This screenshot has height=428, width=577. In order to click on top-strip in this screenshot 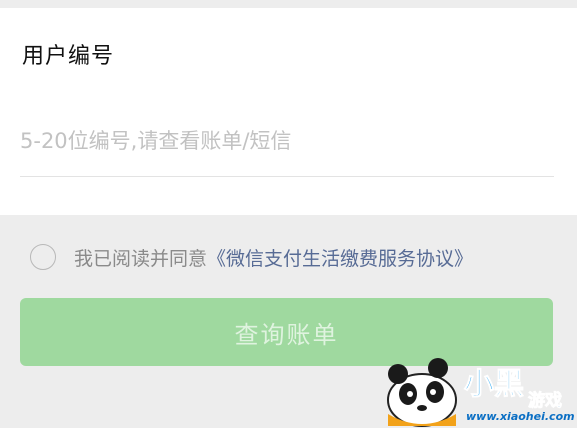, I will do `click(288, 4)`.